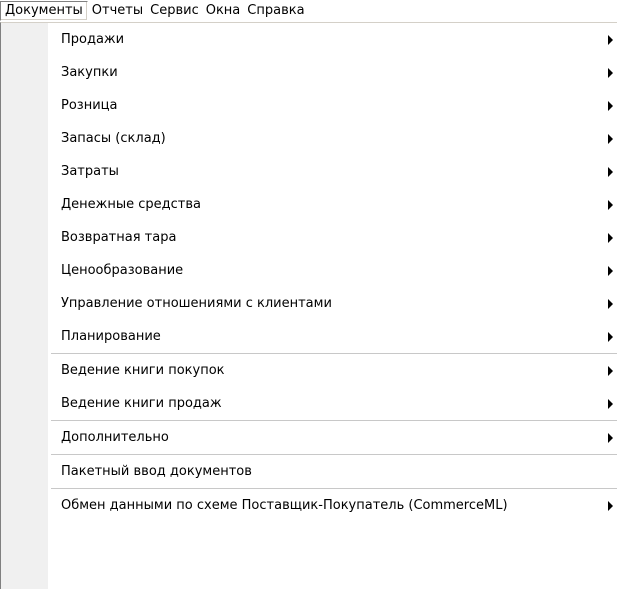 The width and height of the screenshot is (619, 589). What do you see at coordinates (332, 171) in the screenshot?
I see `menu-item-costs: Затраты` at bounding box center [332, 171].